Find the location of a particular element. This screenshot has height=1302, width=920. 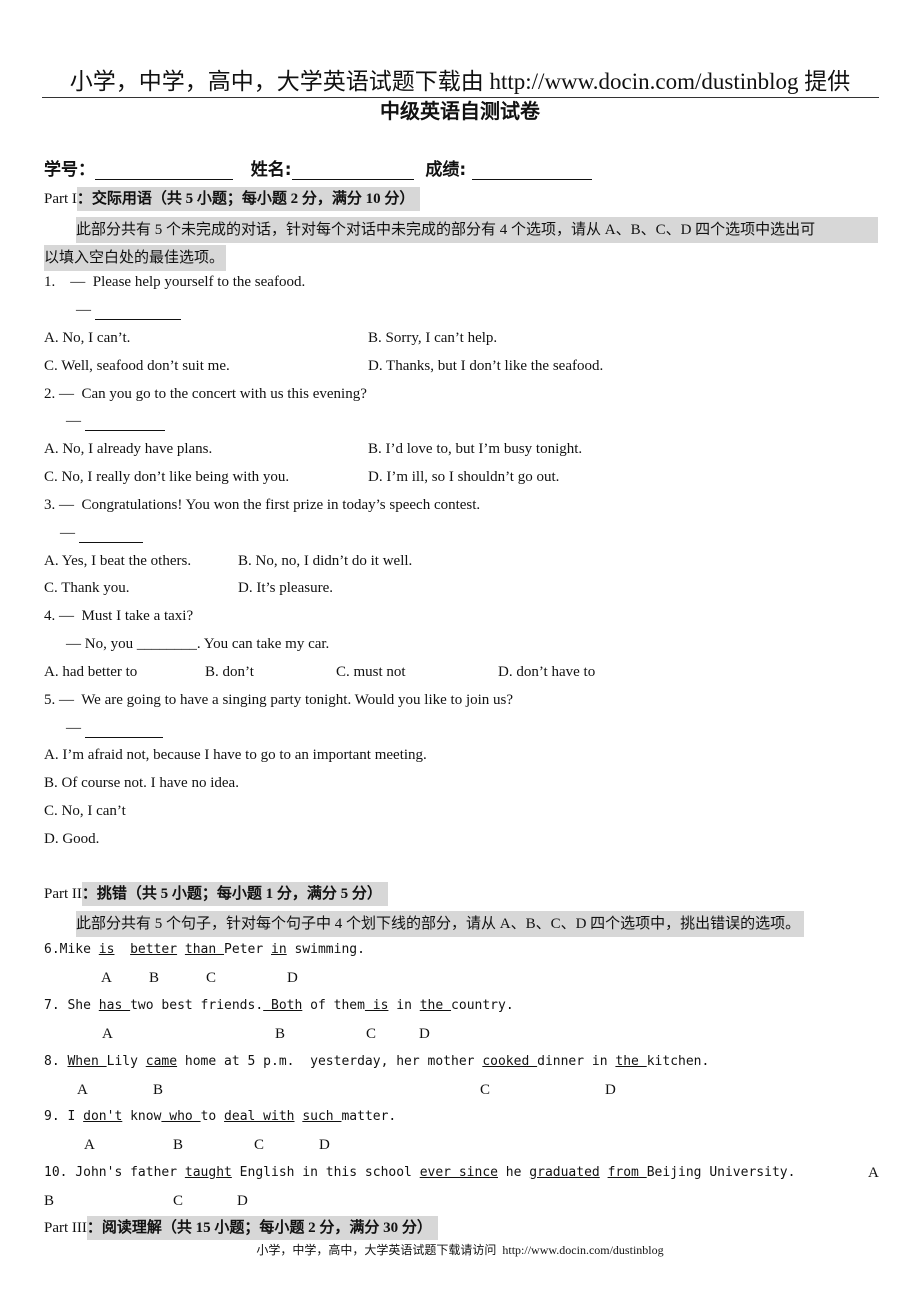

part-label: Part III is located at coordinates (65, 1228).